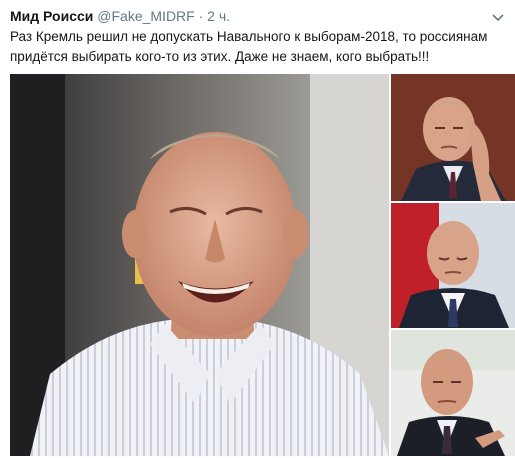 This screenshot has width=515, height=458. Describe the element at coordinates (498, 16) in the screenshot. I see `chevron-down-icon` at that location.